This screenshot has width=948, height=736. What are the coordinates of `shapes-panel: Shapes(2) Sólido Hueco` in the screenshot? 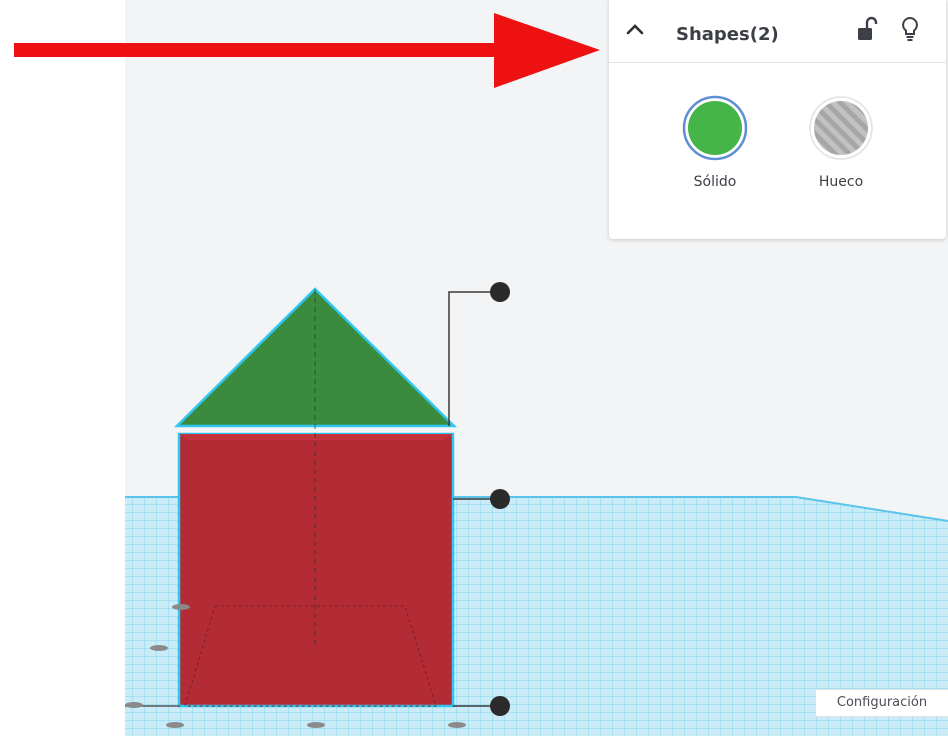 It's located at (777, 119).